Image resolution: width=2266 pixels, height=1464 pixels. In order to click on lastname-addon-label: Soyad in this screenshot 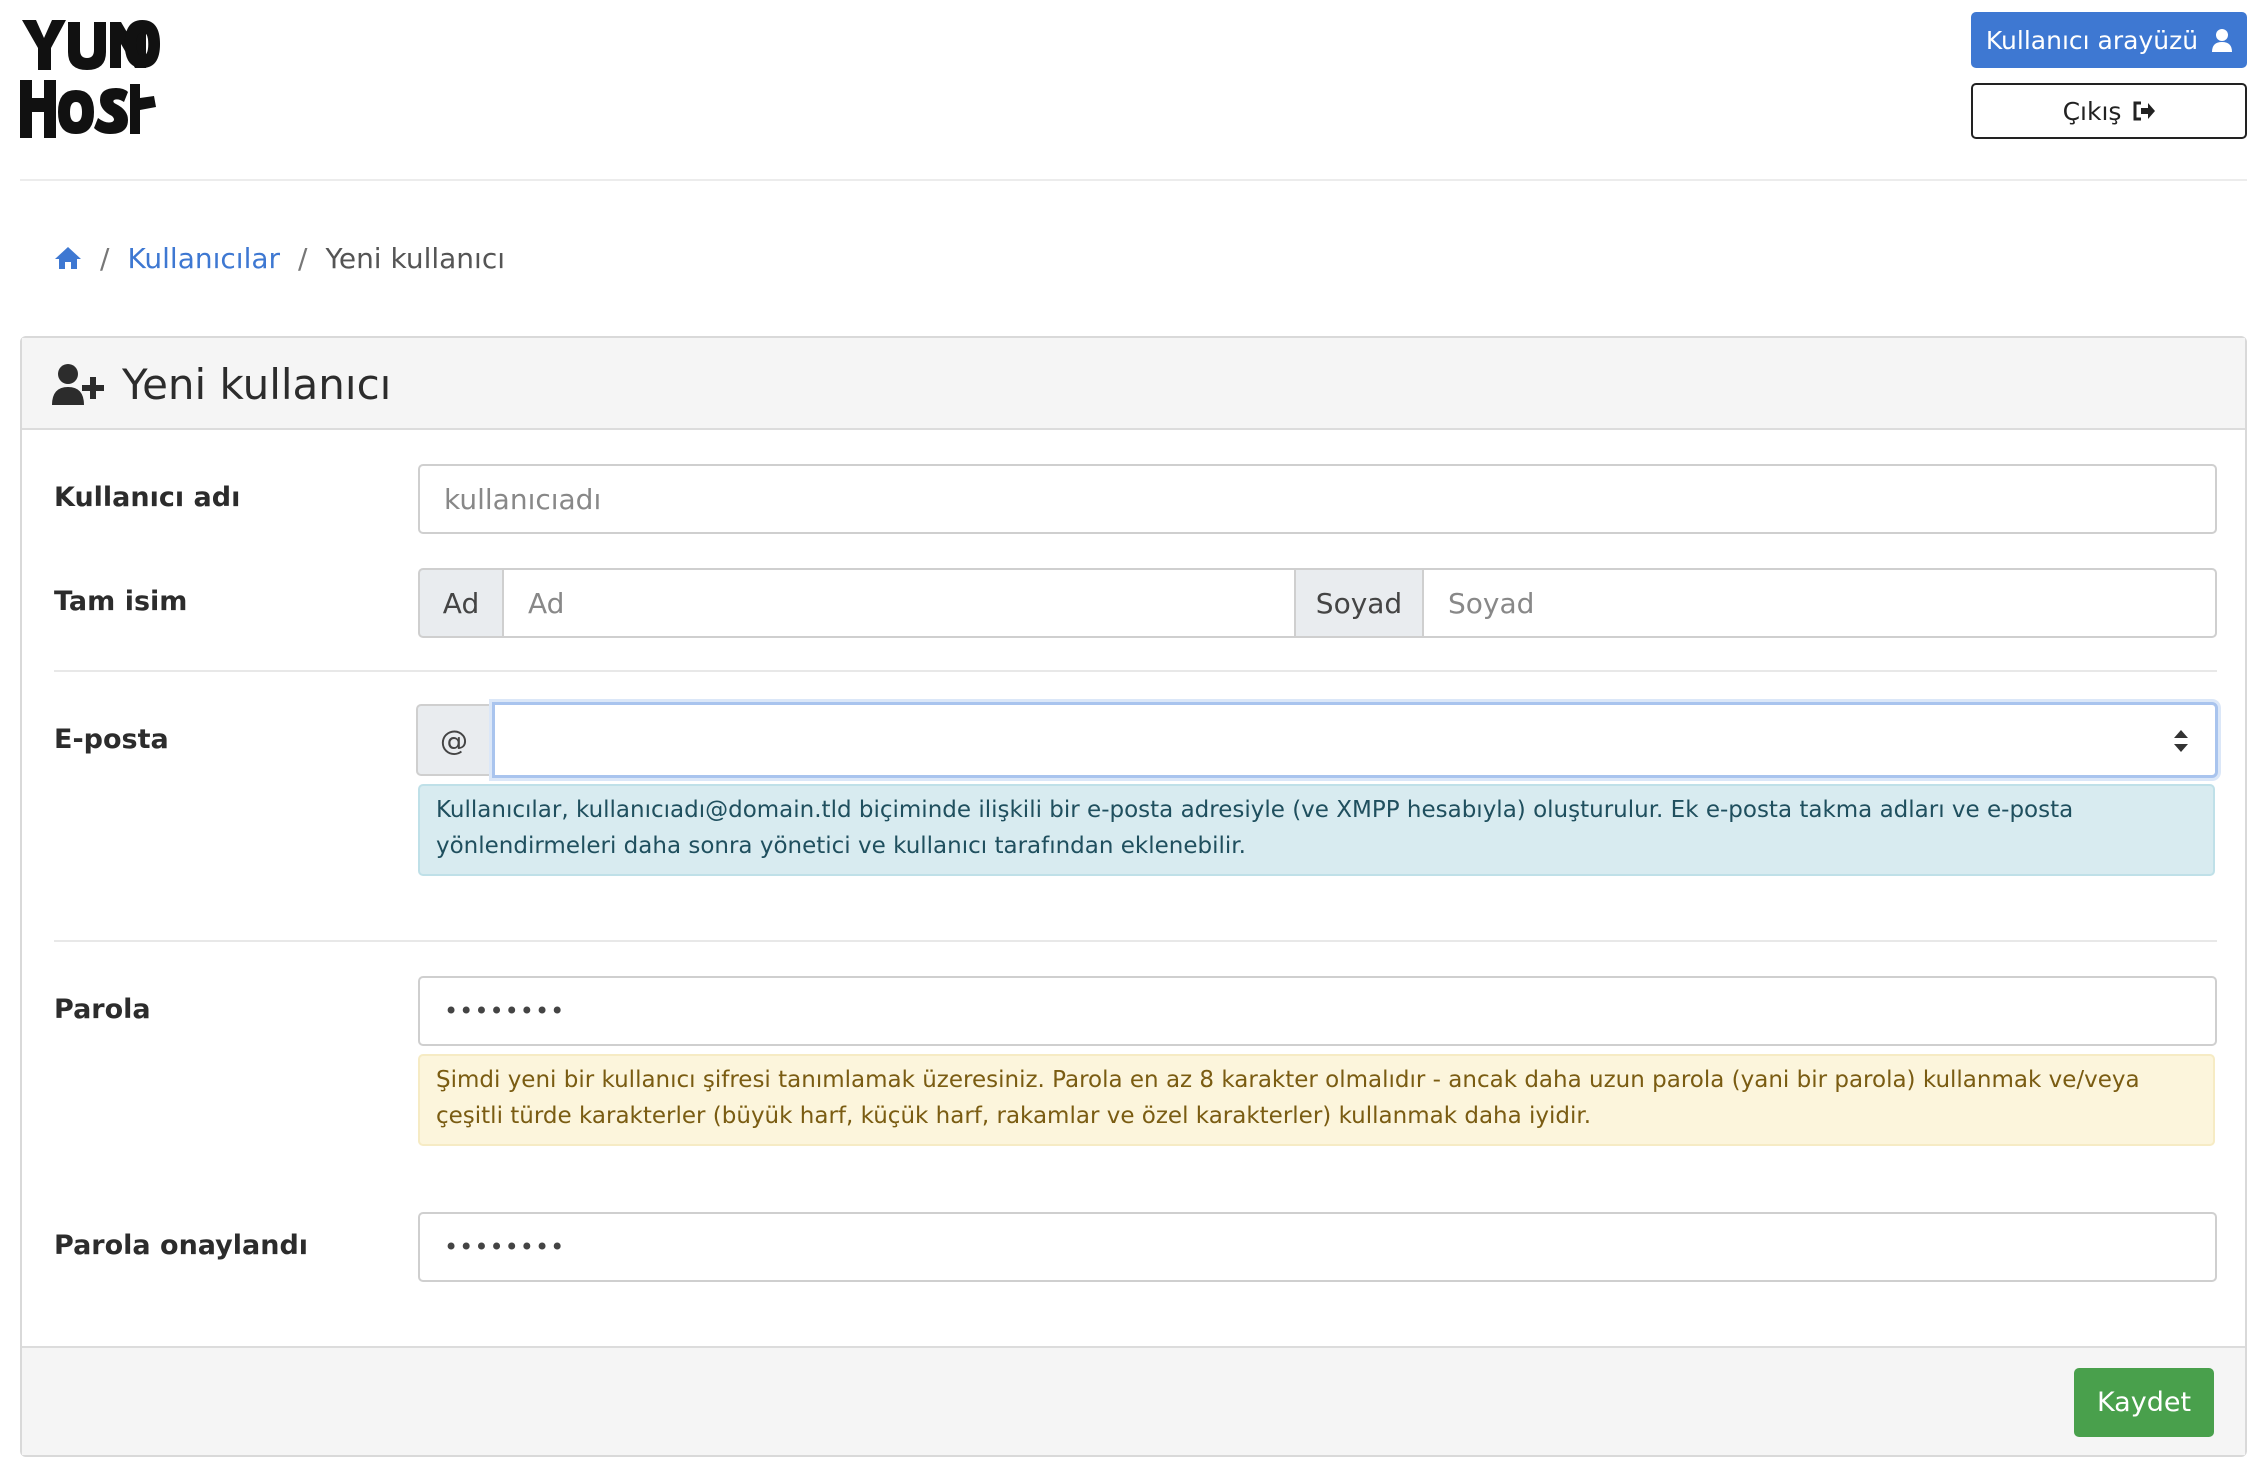, I will do `click(1359, 603)`.